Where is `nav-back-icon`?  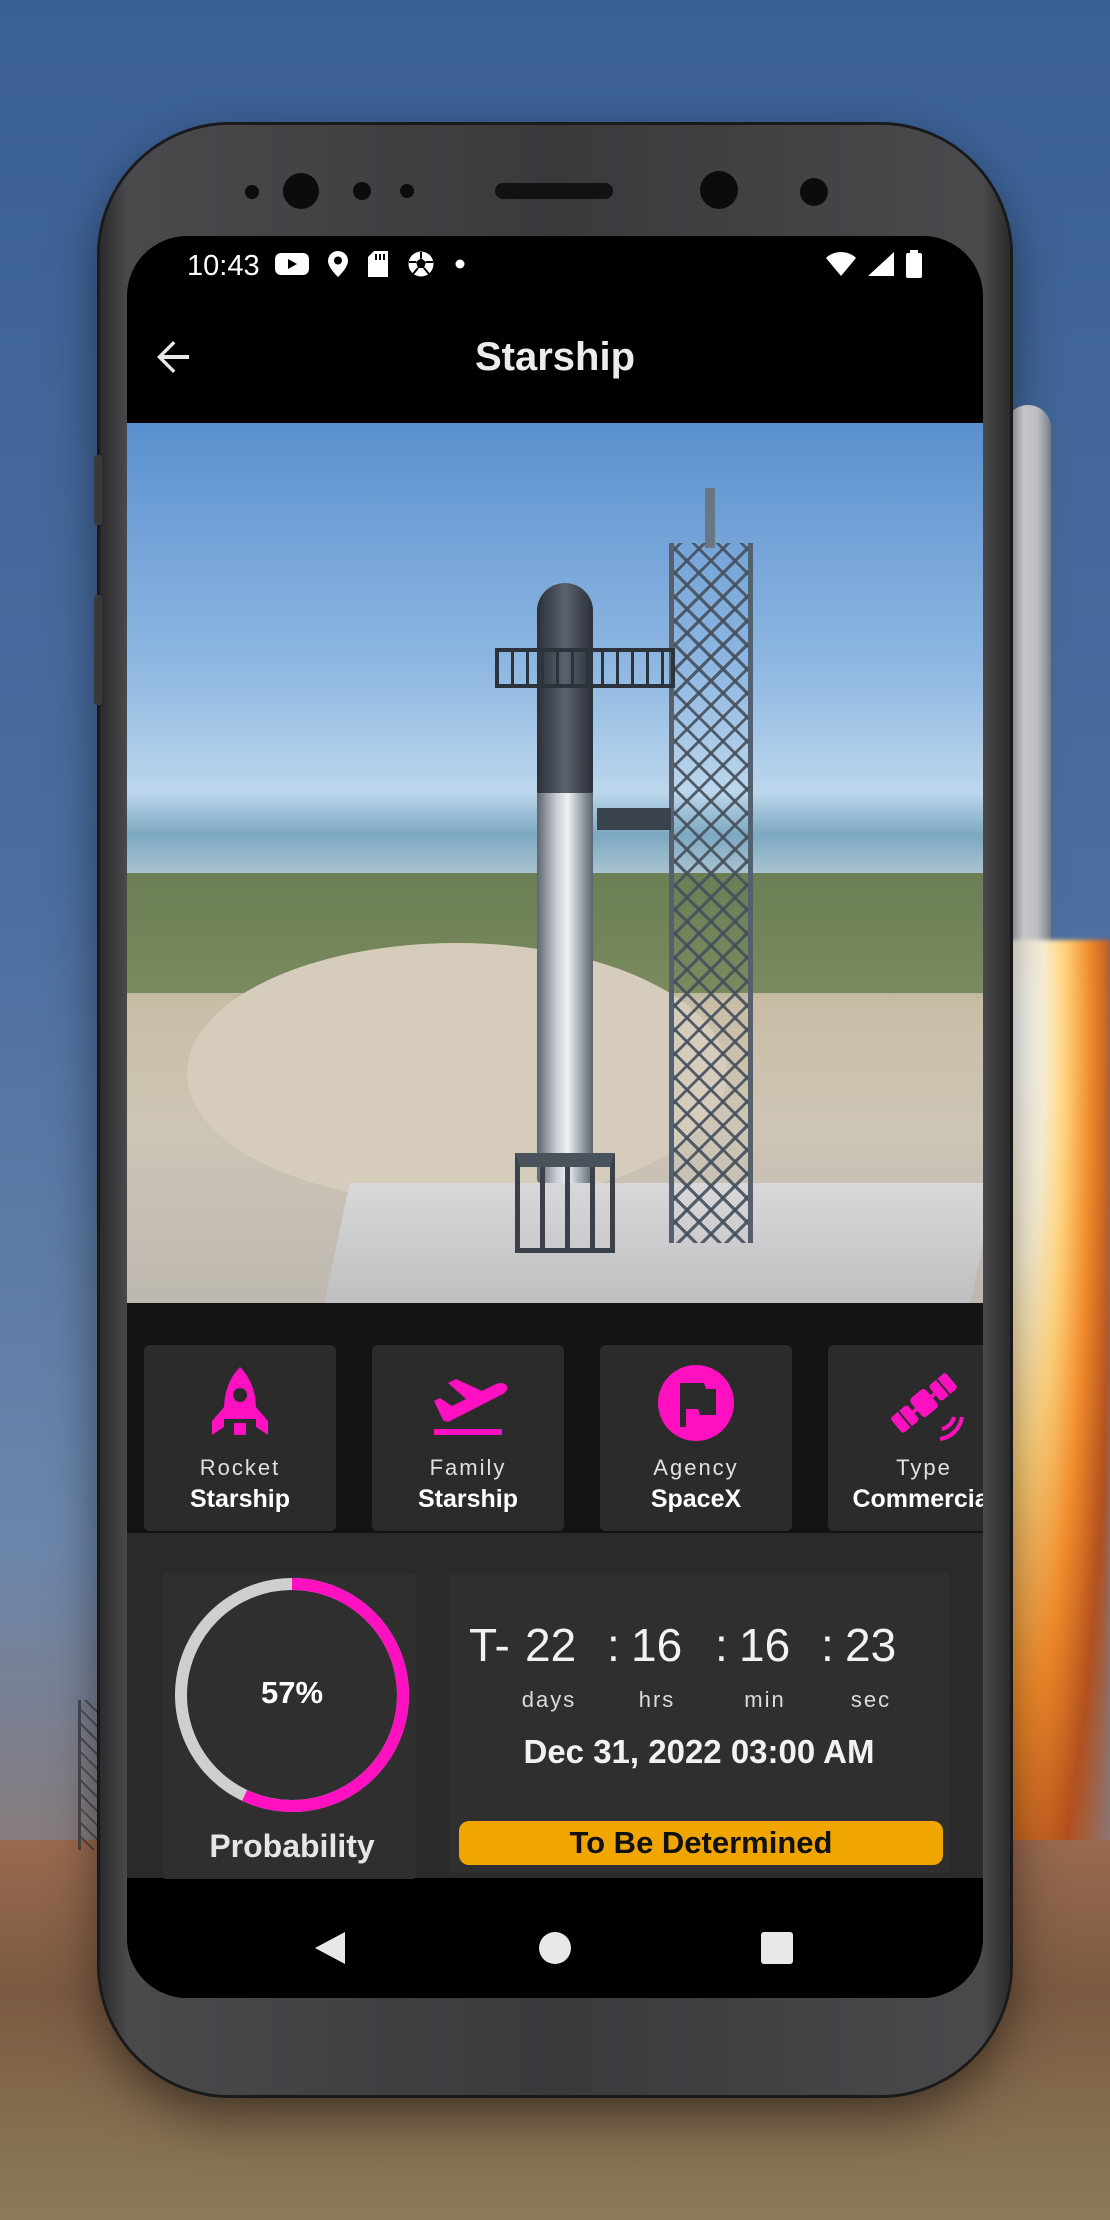 nav-back-icon is located at coordinates (331, 1948).